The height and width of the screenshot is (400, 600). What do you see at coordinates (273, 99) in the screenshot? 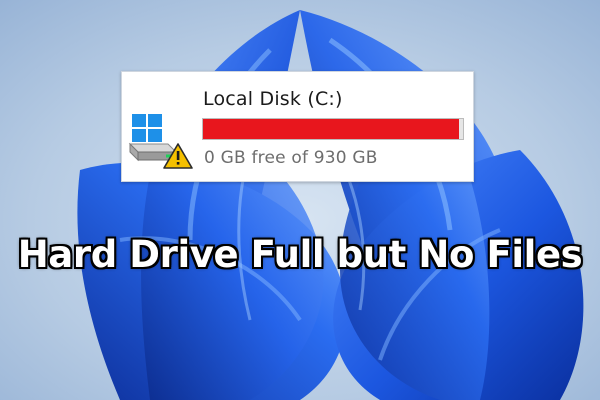
I see `drive-name-label: Local Disk (C:)` at bounding box center [273, 99].